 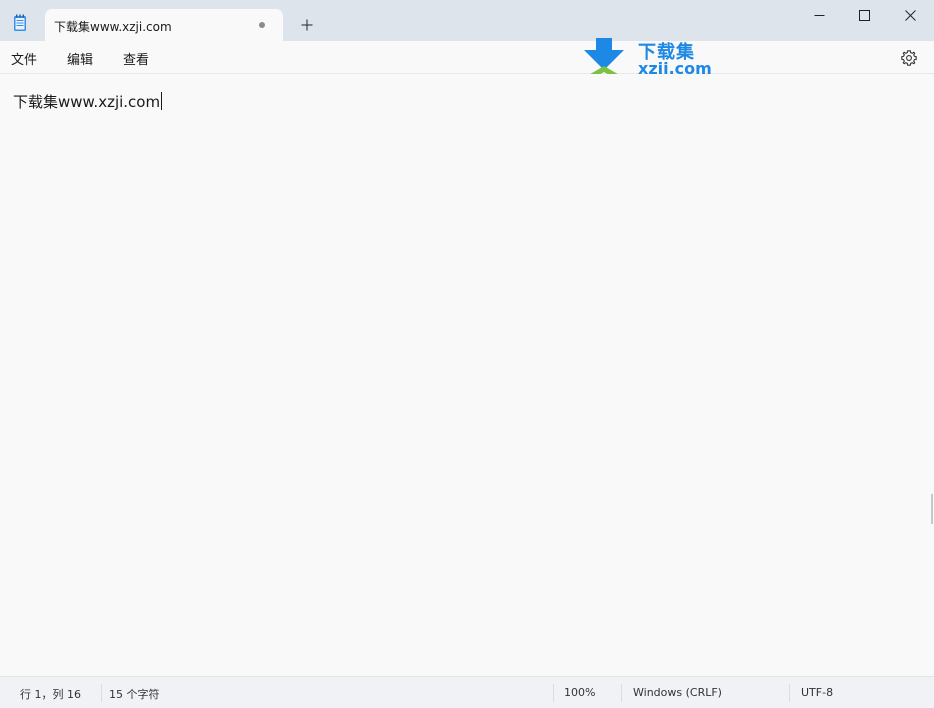 I want to click on editor-content: 下载集www.xzji.com, so click(x=88, y=101).